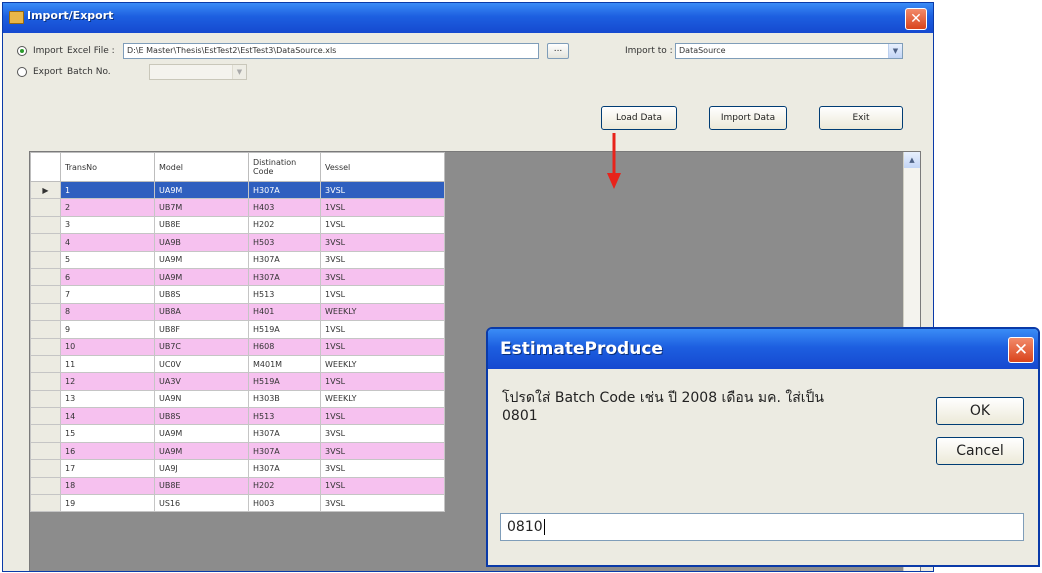 The height and width of the screenshot is (573, 1042). What do you see at coordinates (107, 225) in the screenshot?
I see `cell-transno: 3` at bounding box center [107, 225].